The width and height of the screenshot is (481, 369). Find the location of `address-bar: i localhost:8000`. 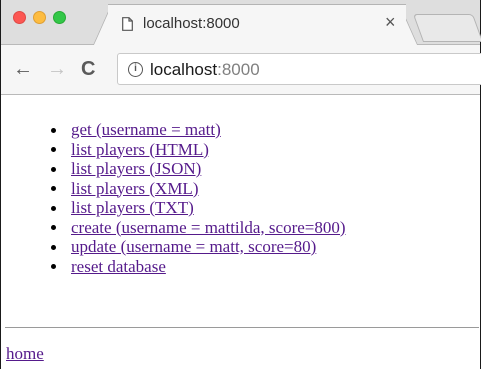

address-bar: i localhost:8000 is located at coordinates (299, 69).